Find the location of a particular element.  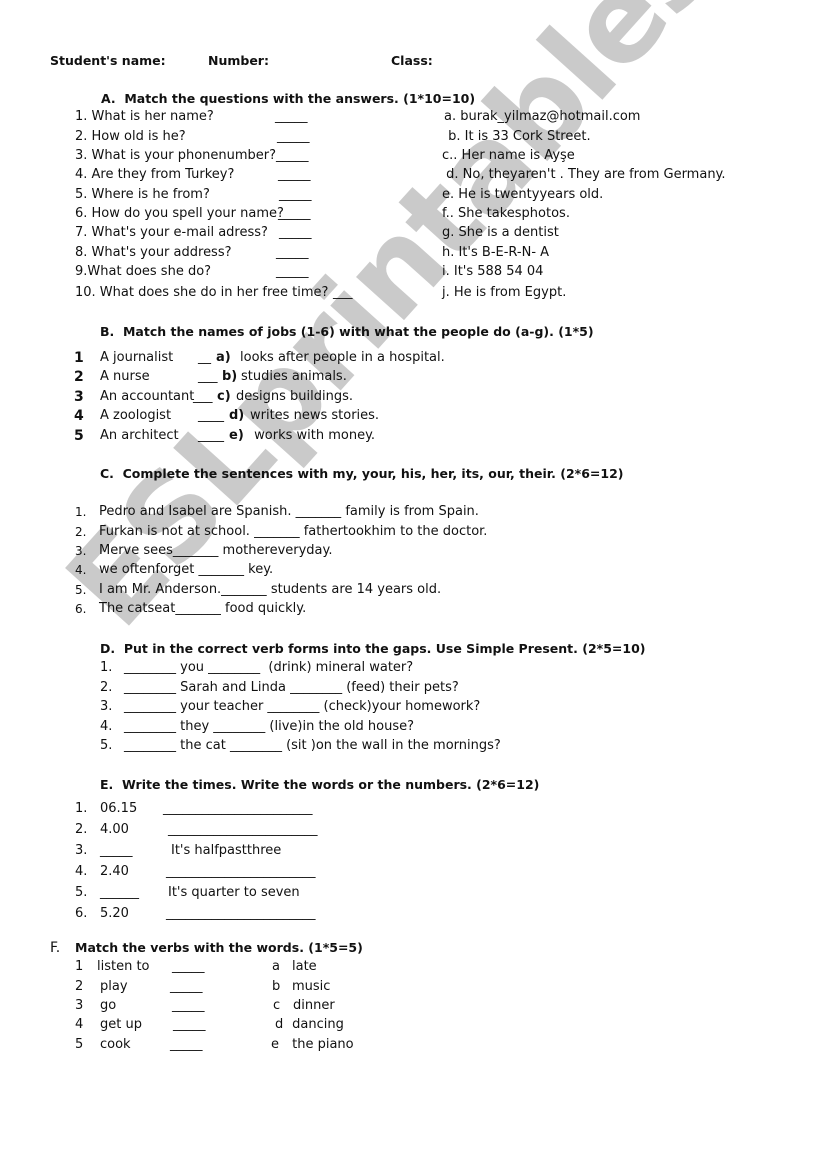

question-item: 7. What's your e-mail adress? is located at coordinates (171, 232).